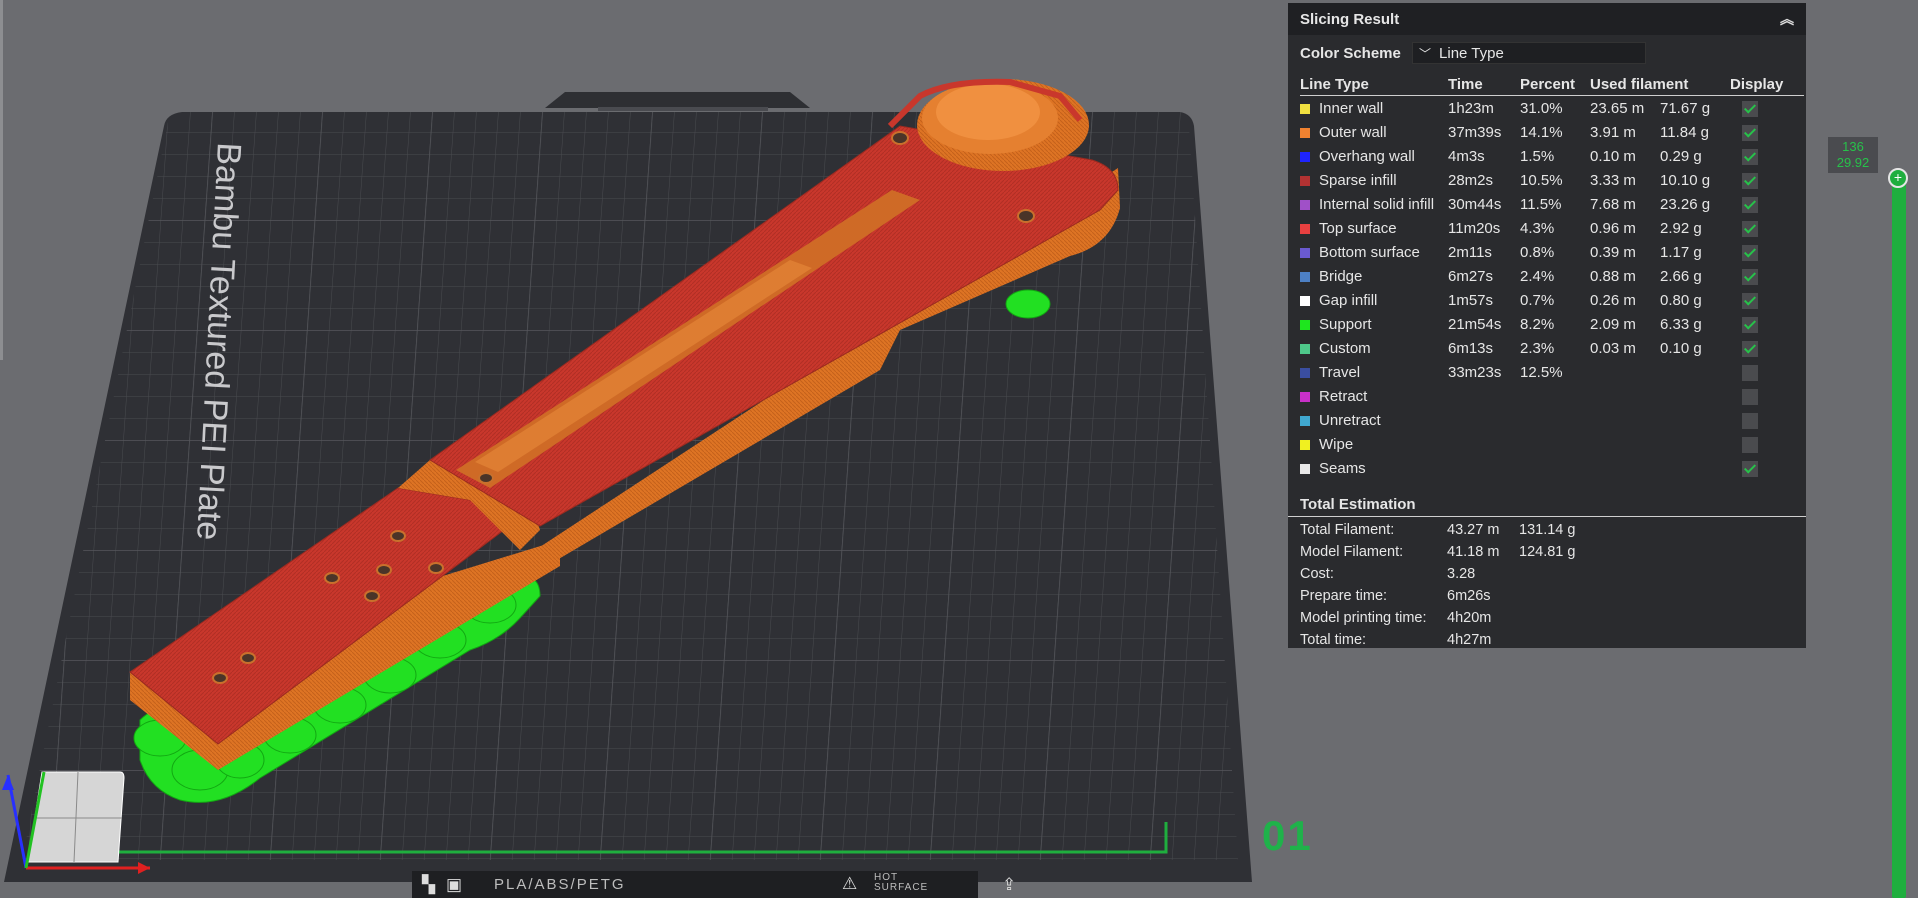 The image size is (1918, 898). I want to click on estimation-value: 3.28, so click(1461, 574).